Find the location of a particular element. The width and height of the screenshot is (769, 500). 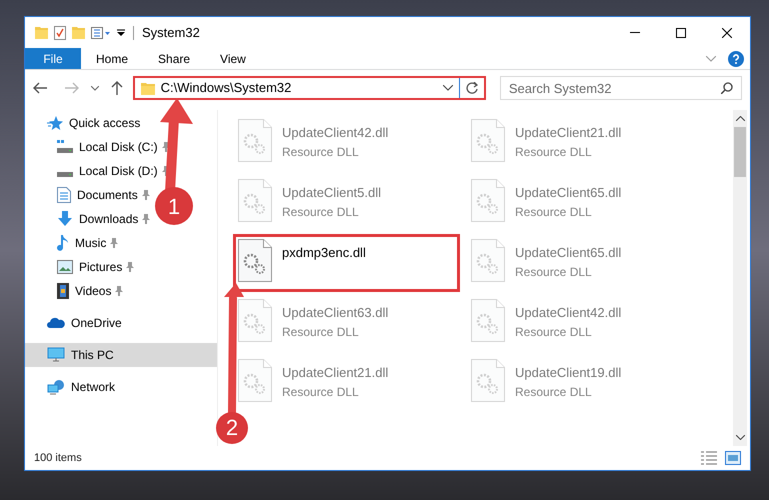

window-title: System32 is located at coordinates (171, 33).